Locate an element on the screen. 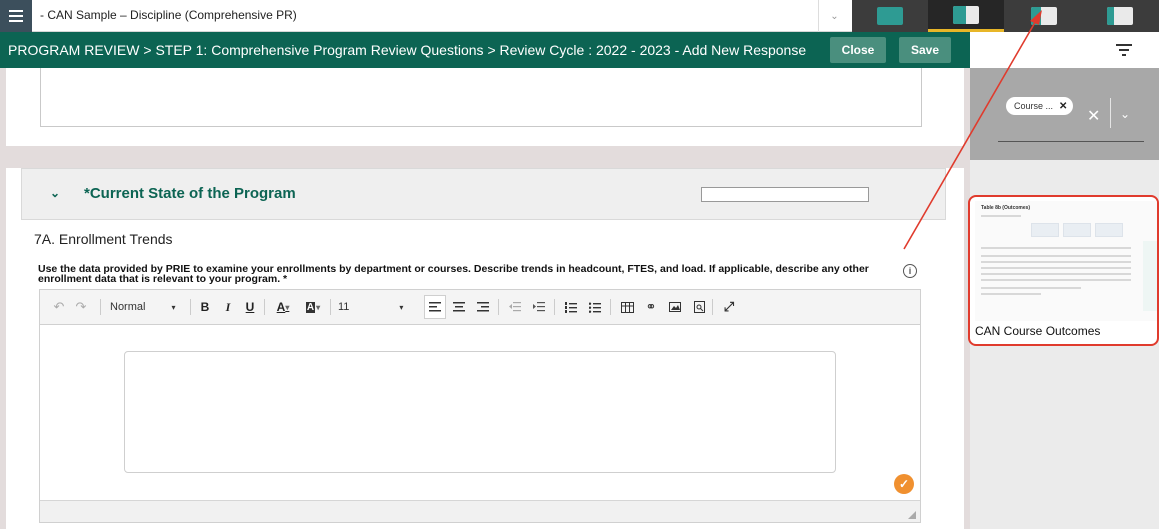 The height and width of the screenshot is (529, 1159). question-heading: 7A. Enrollment Trends is located at coordinates (103, 239).